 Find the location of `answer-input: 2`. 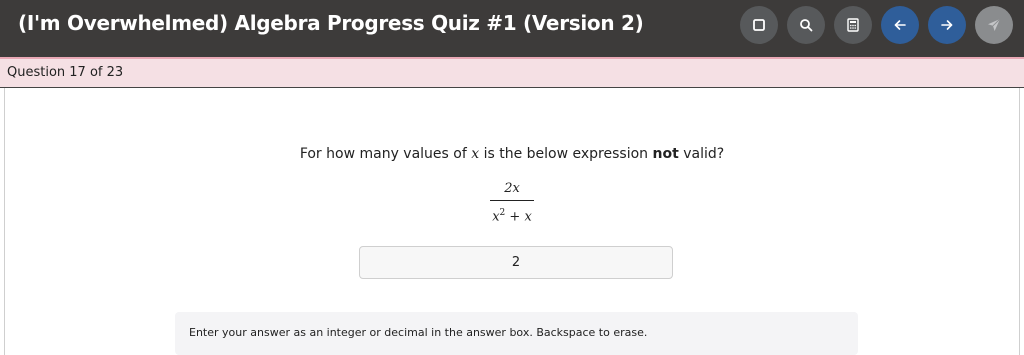

answer-input: 2 is located at coordinates (516, 262).